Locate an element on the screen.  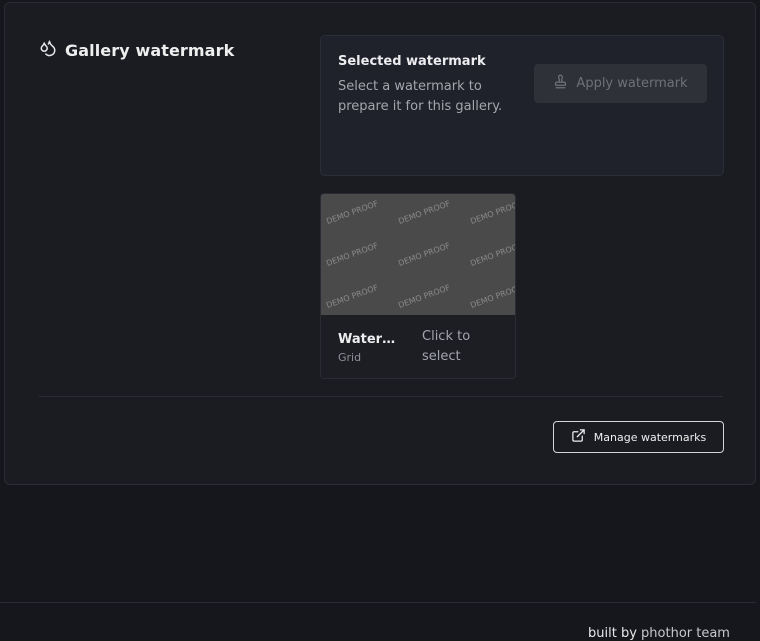
divider is located at coordinates (381, 396).